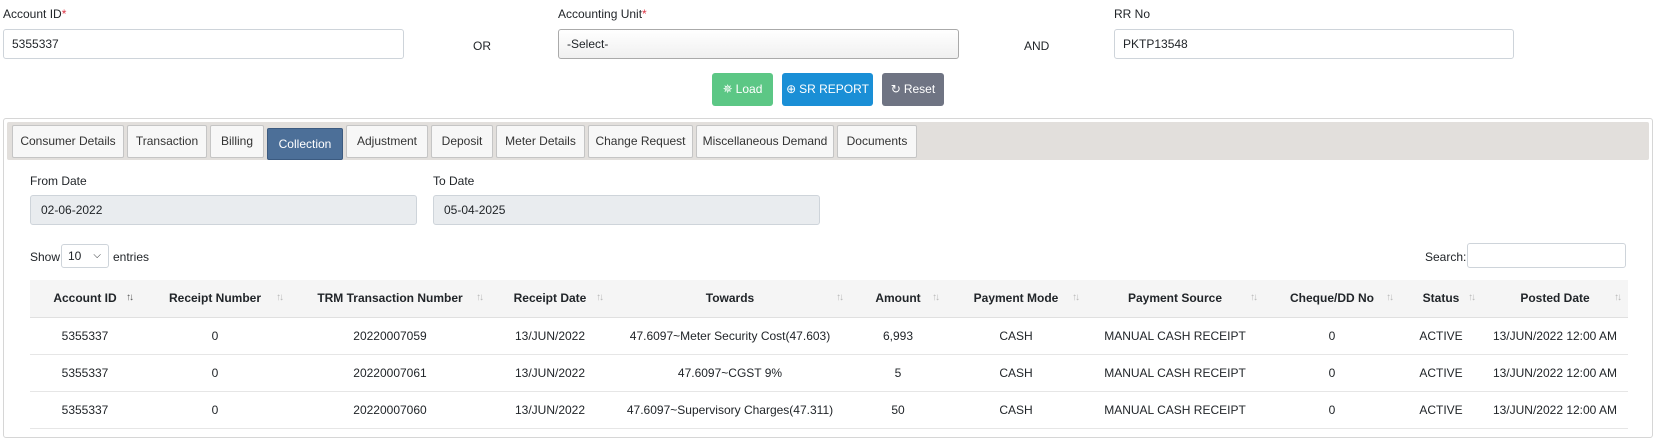  Describe the element at coordinates (58, 181) in the screenshot. I see `from-date-label: From Date` at that location.